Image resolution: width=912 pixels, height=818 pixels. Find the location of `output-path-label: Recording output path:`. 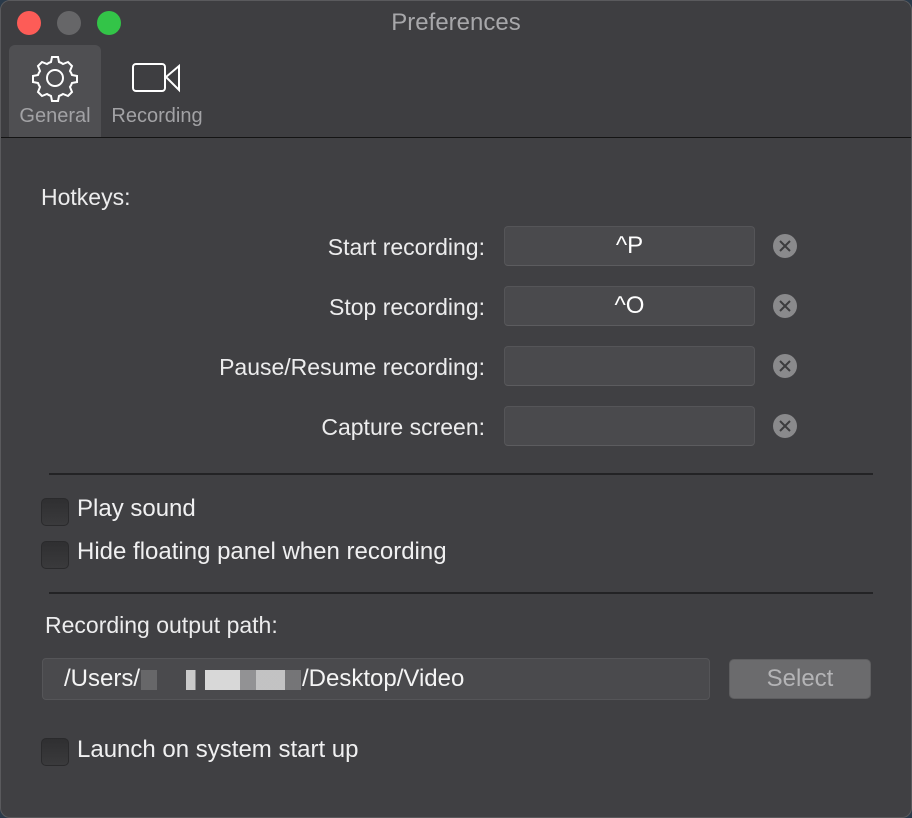

output-path-label: Recording output path: is located at coordinates (161, 625).